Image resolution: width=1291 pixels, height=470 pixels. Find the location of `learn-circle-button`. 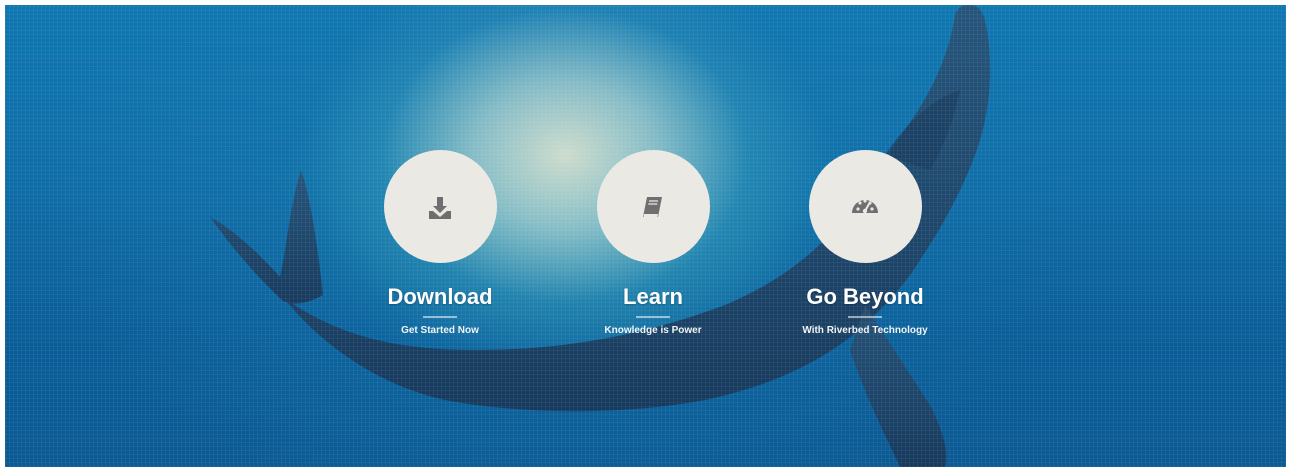

learn-circle-button is located at coordinates (653, 206).